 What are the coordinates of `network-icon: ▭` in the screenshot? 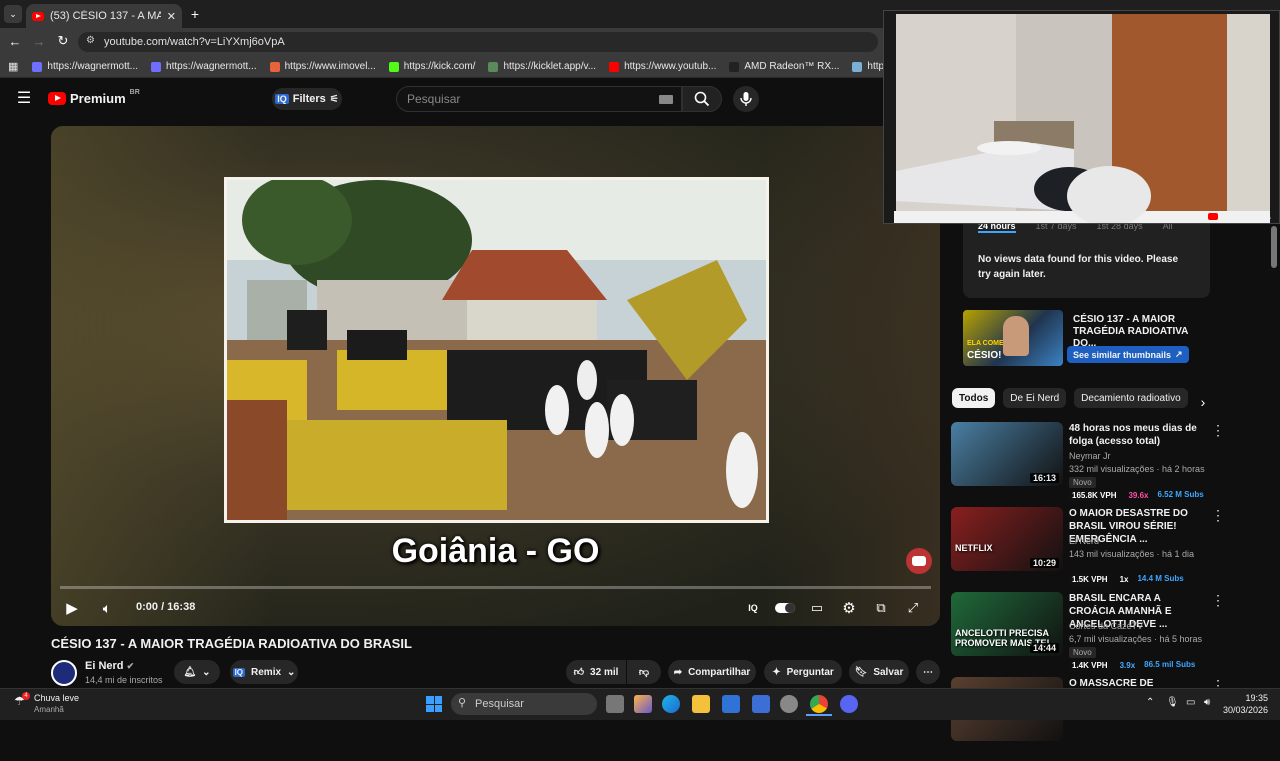 It's located at (1190, 702).